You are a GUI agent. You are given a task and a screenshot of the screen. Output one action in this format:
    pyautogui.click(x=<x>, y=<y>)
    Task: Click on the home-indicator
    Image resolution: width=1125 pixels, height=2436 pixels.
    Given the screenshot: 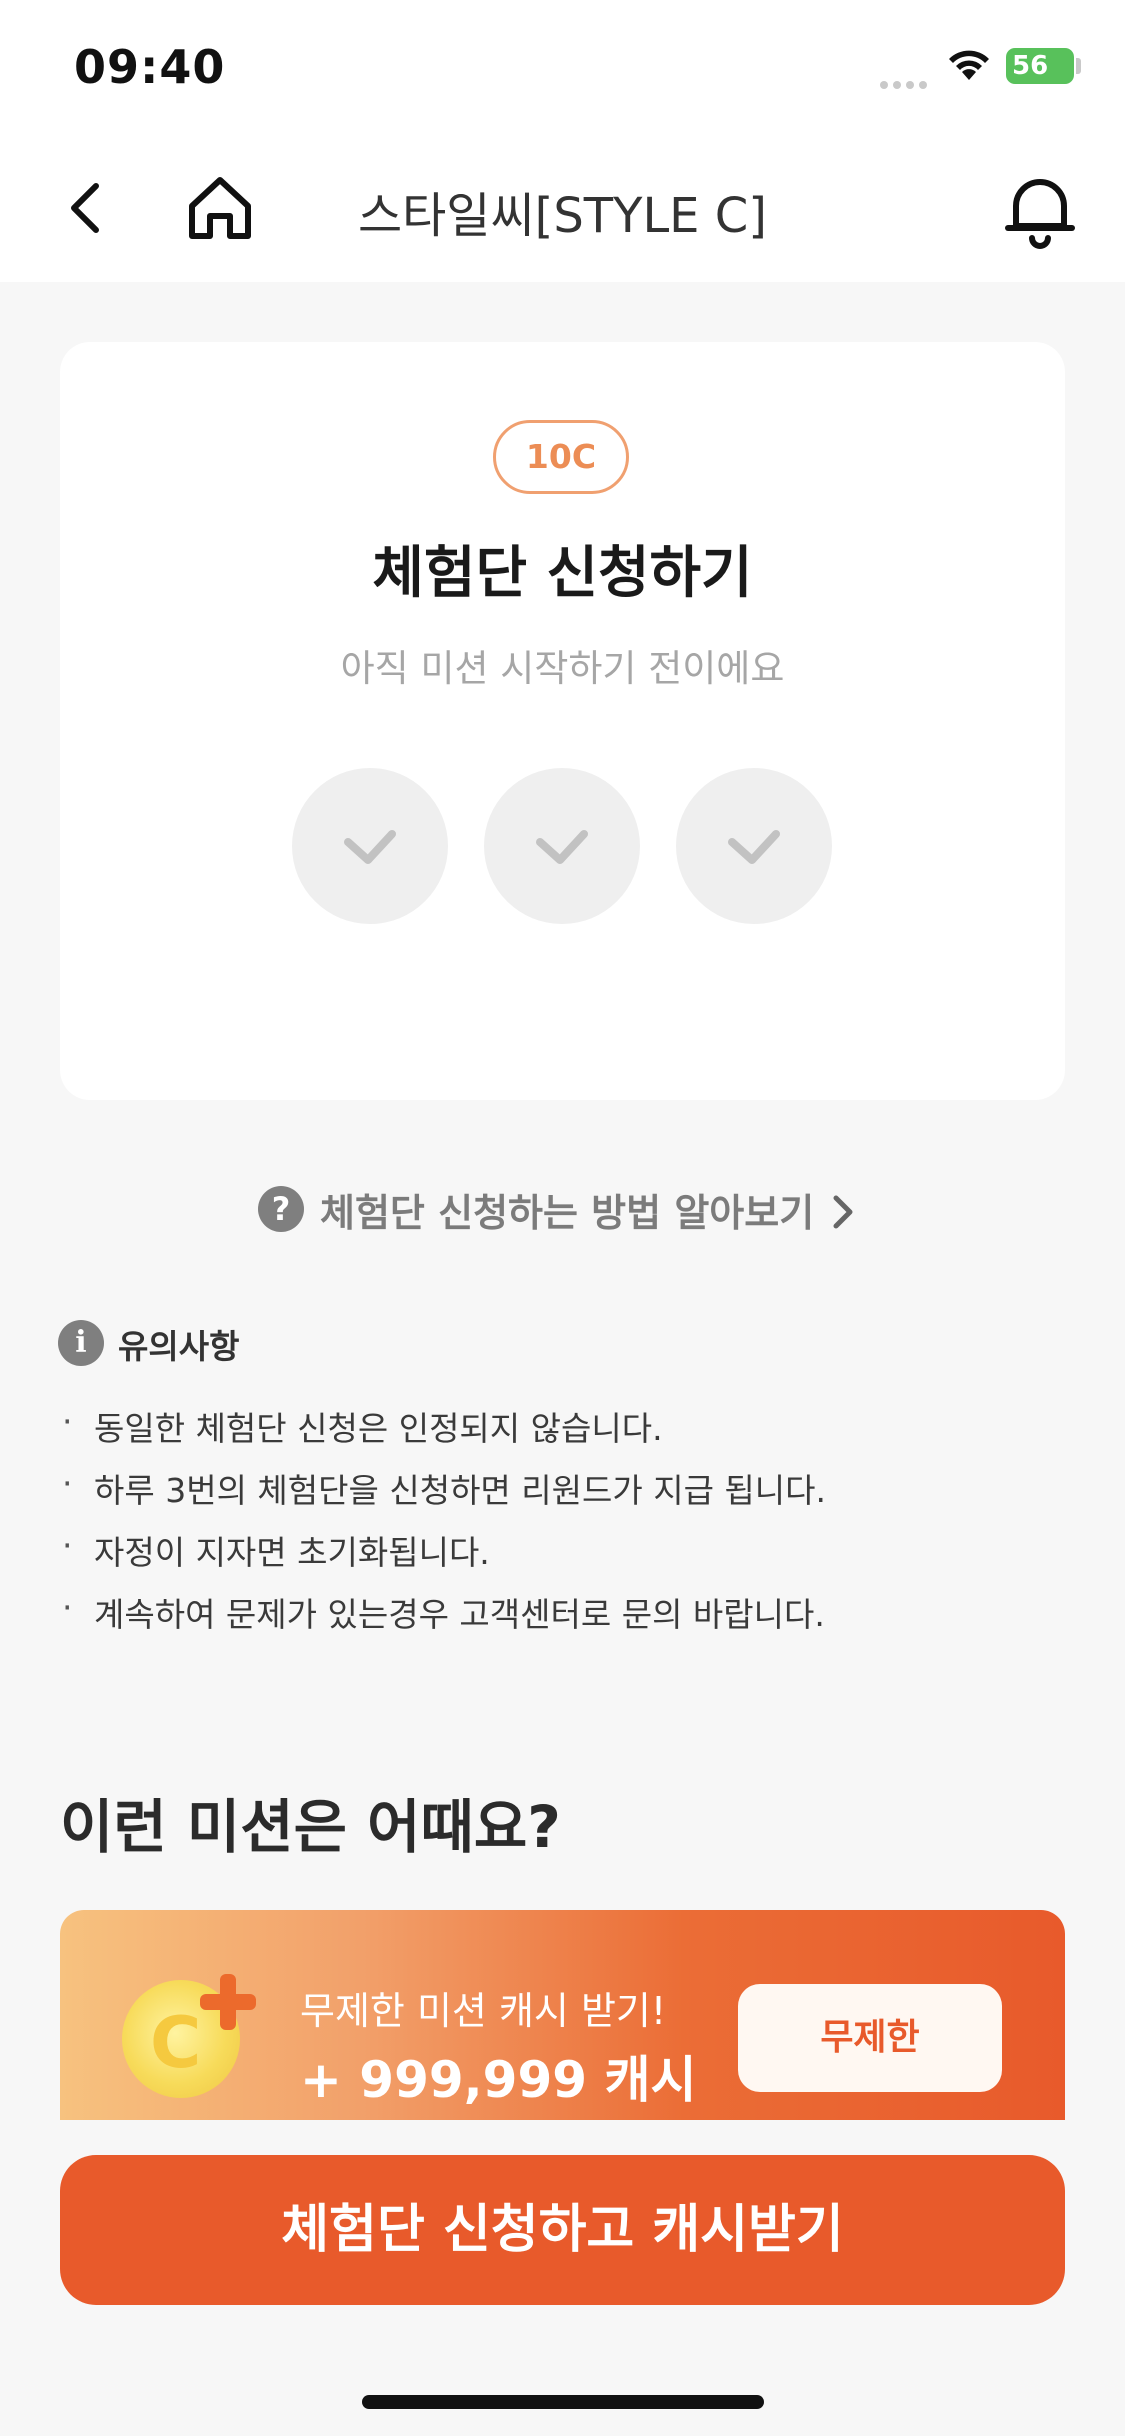 What is the action you would take?
    pyautogui.click(x=563, y=2402)
    